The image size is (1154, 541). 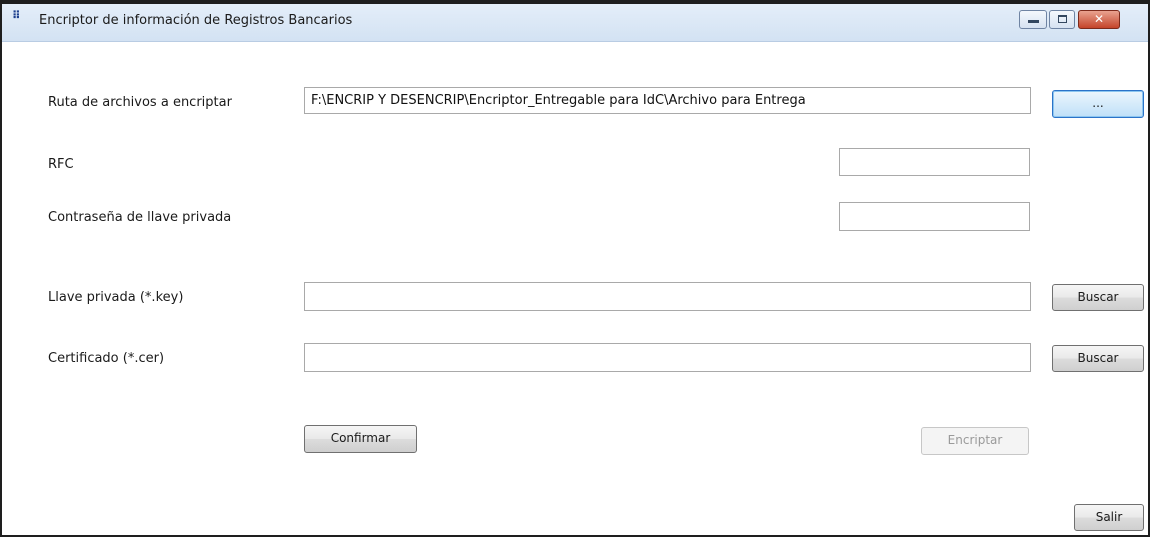 What do you see at coordinates (975, 441) in the screenshot?
I see `encriptar-button: Encriptar` at bounding box center [975, 441].